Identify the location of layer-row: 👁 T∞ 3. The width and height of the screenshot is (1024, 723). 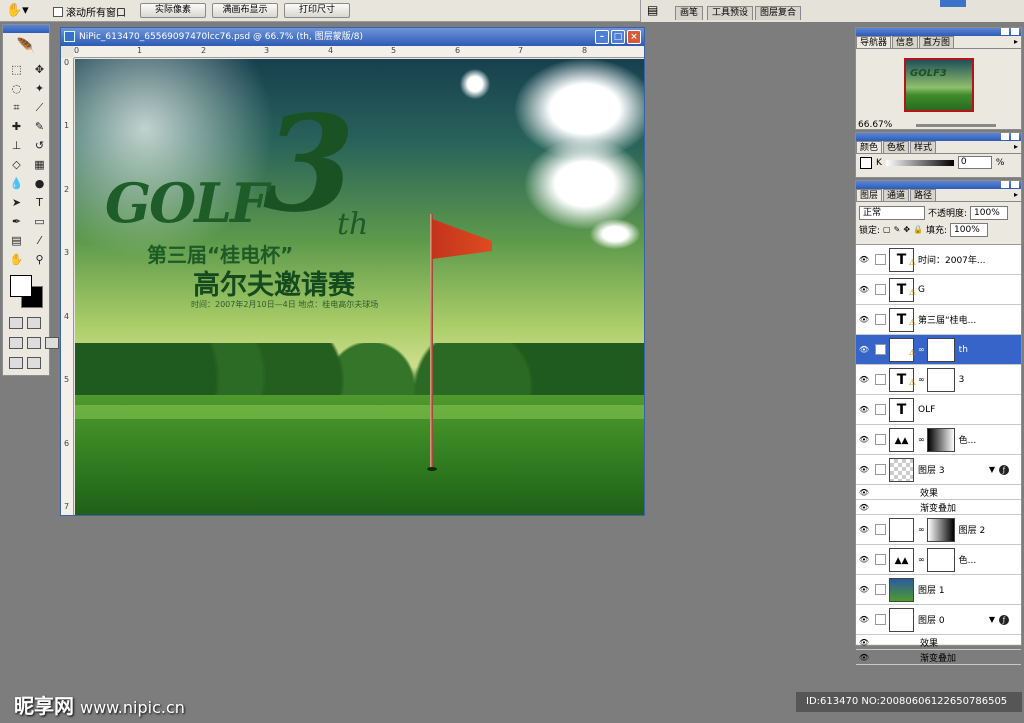
(938, 380).